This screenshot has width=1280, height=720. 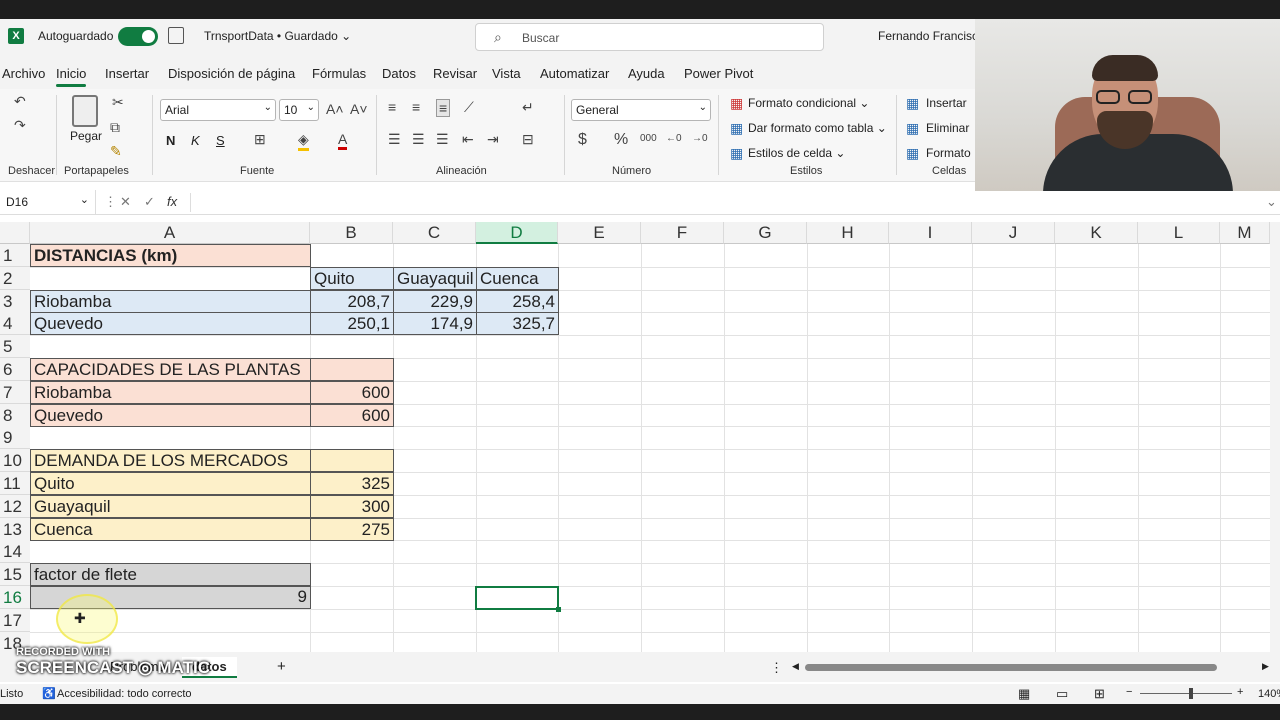 I want to click on menu-ayuda: Ayuda, so click(x=646, y=73).